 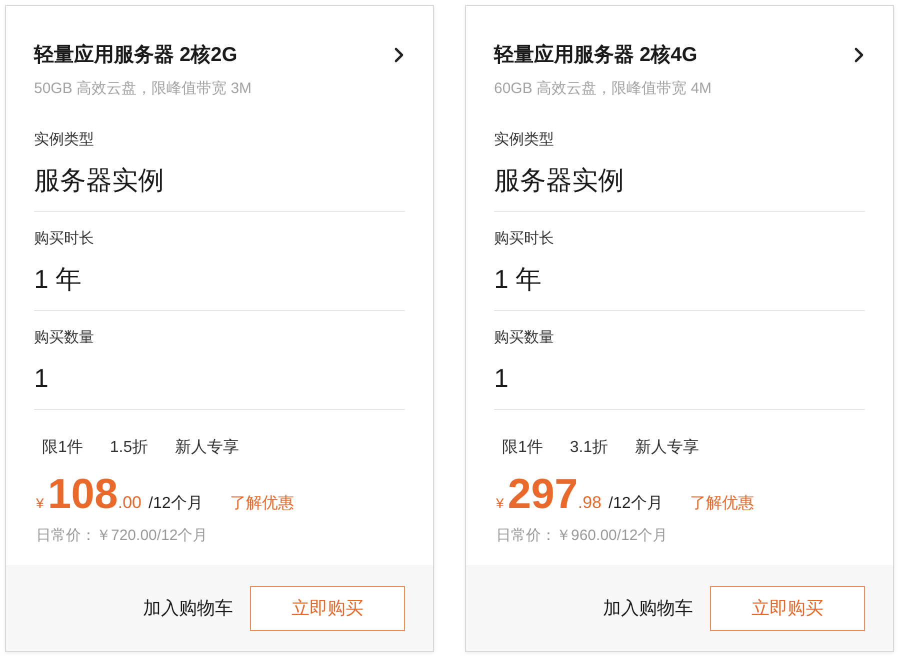 What do you see at coordinates (143, 89) in the screenshot?
I see `product-specs: 50GB 高效云盘，限峰值带宽 3M` at bounding box center [143, 89].